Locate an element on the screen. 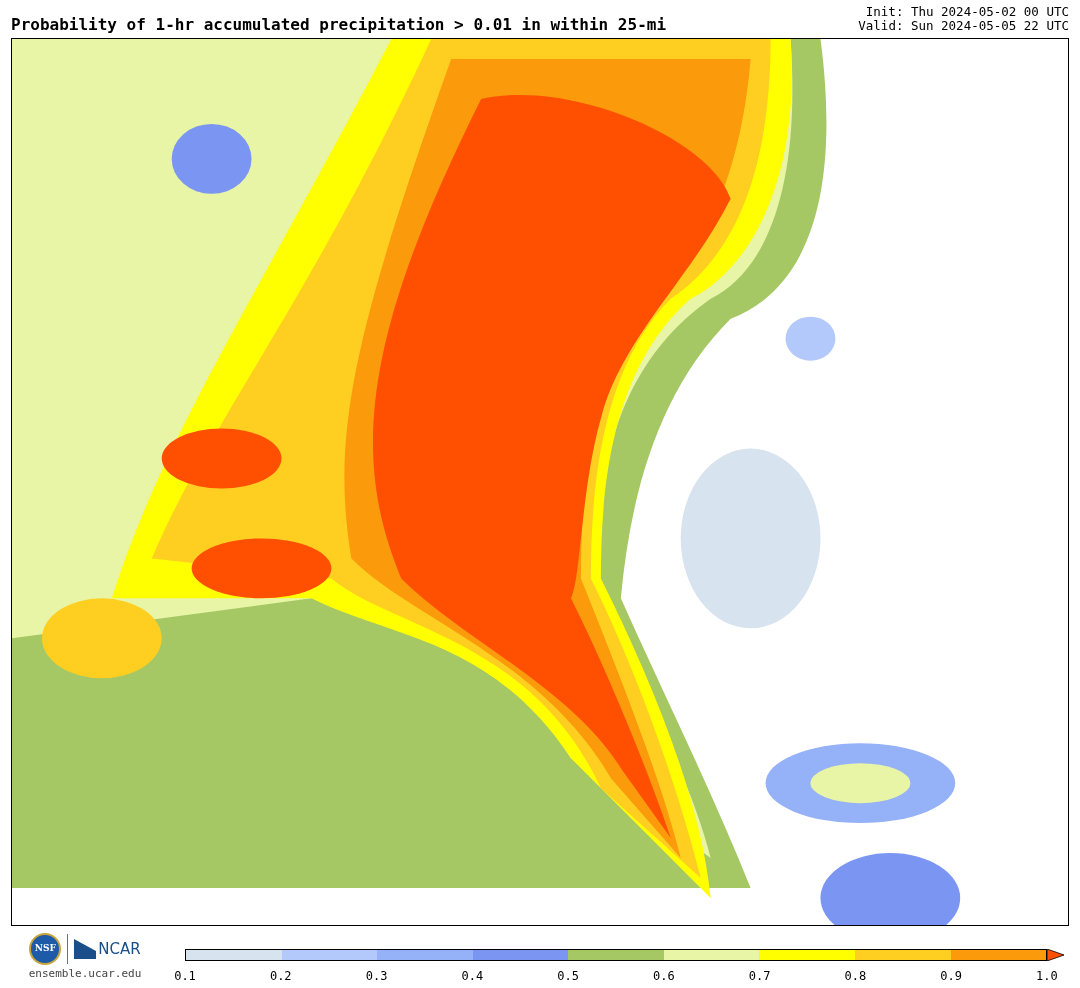  chart-title: Probability of 1-hr accumulated precipitation > 0.01 in within 25-mi is located at coordinates (339, 25).